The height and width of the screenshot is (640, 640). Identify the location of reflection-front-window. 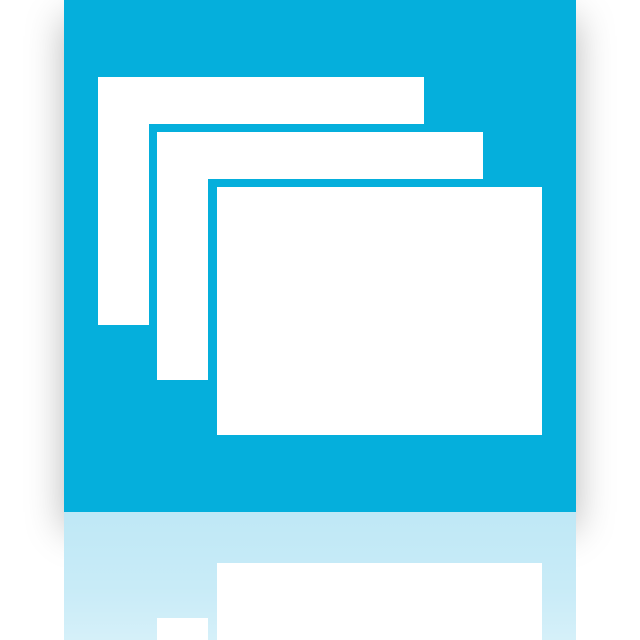
(379, 601).